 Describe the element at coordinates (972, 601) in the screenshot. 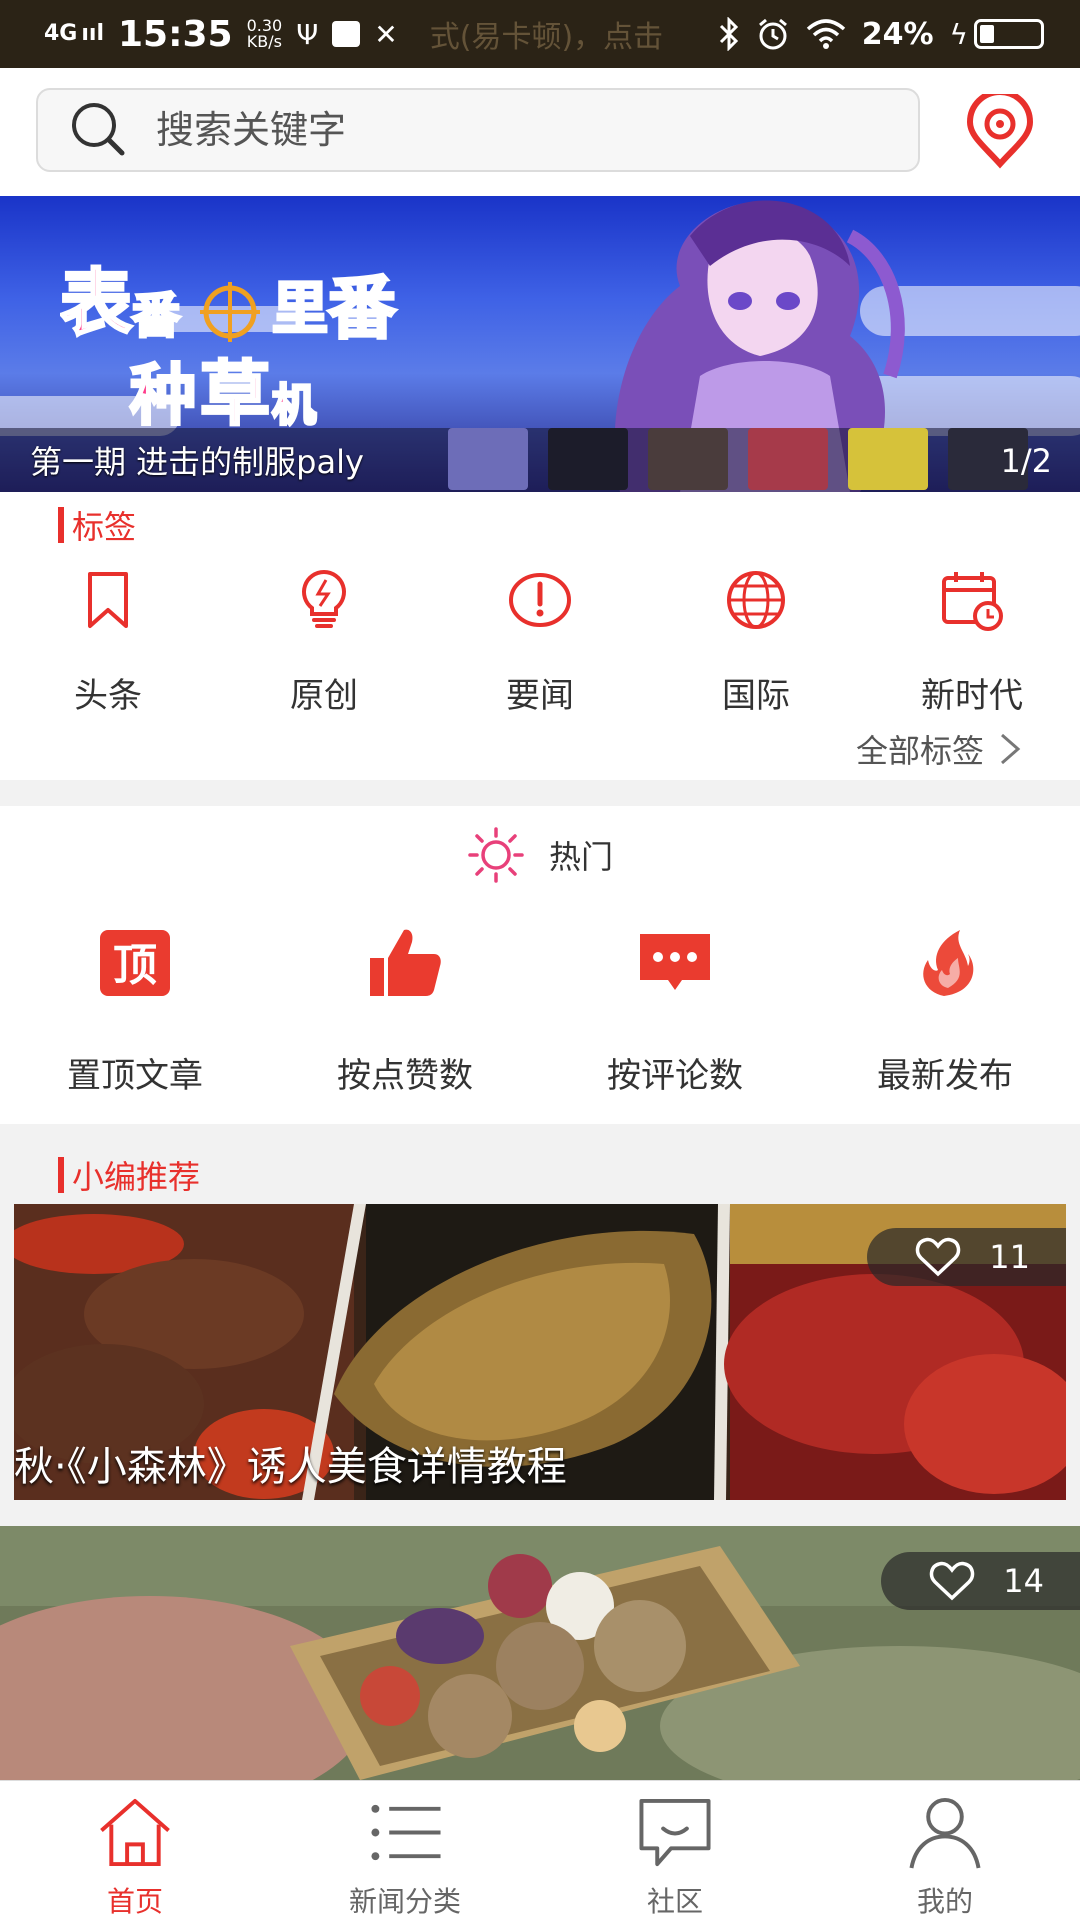

I see `calendar-clock-icon` at that location.